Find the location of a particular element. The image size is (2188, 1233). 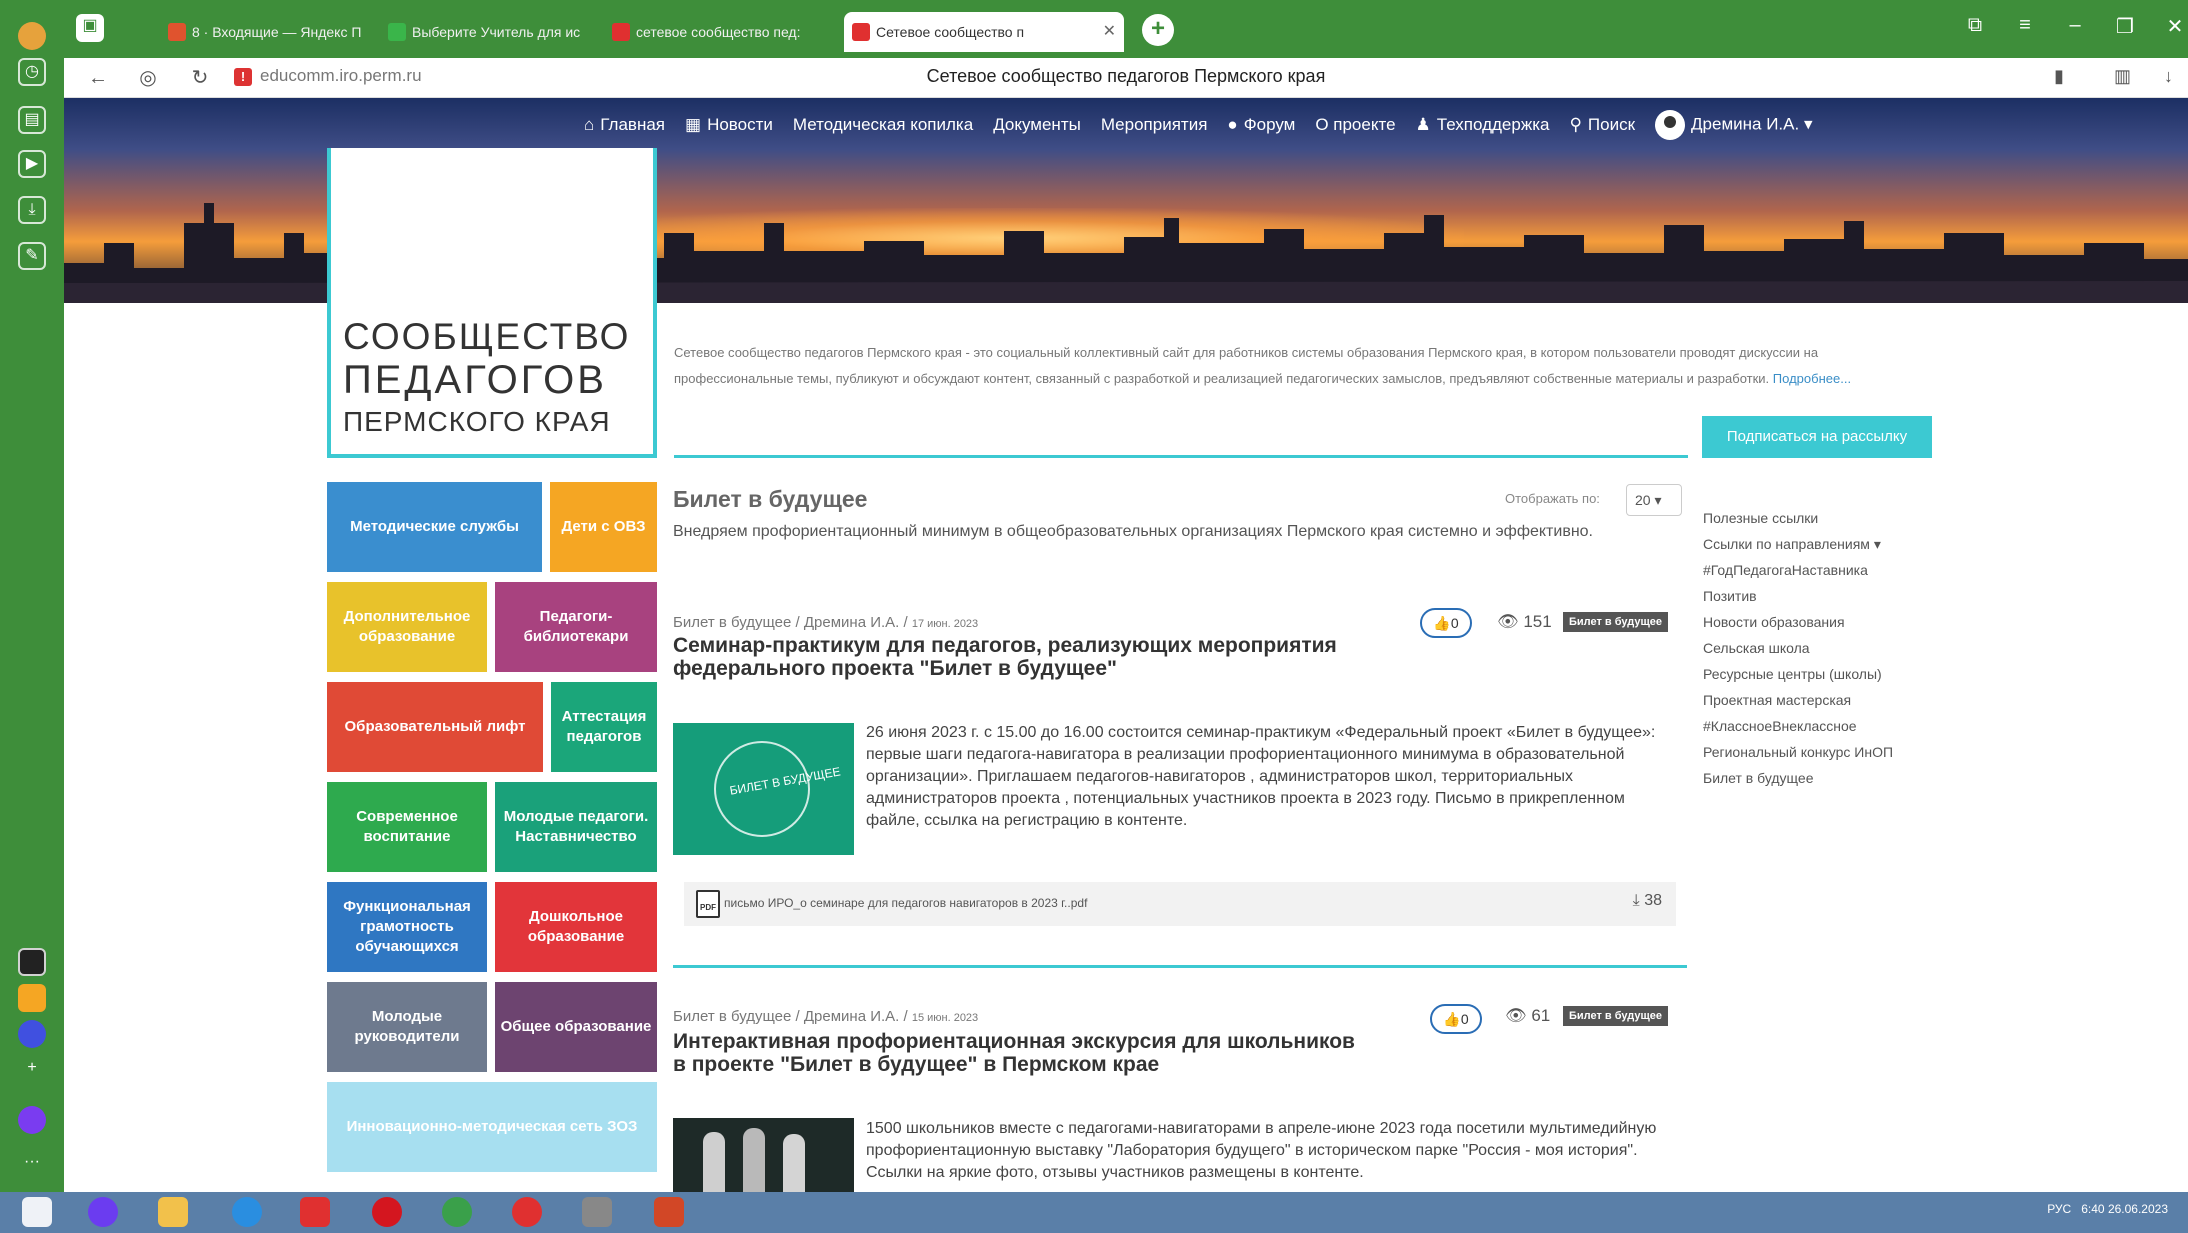

subscribe-button: Подписаться на рассылку is located at coordinates (1817, 437).